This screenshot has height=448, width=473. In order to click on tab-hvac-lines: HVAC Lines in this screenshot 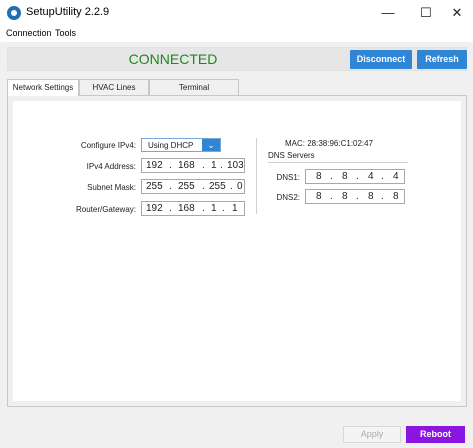, I will do `click(114, 87)`.